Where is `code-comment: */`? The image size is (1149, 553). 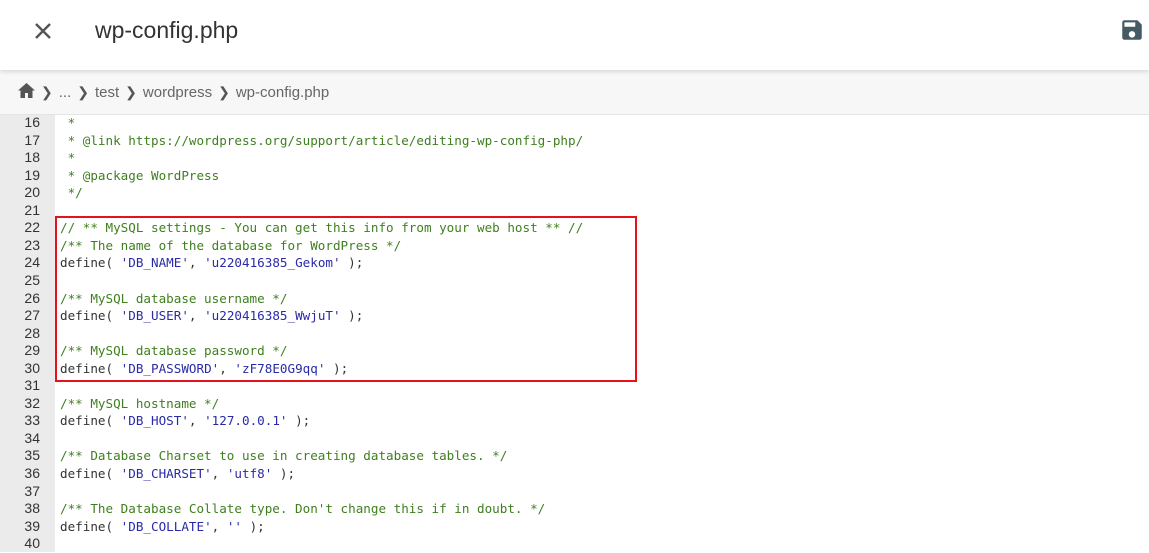
code-comment: */ is located at coordinates (71, 193).